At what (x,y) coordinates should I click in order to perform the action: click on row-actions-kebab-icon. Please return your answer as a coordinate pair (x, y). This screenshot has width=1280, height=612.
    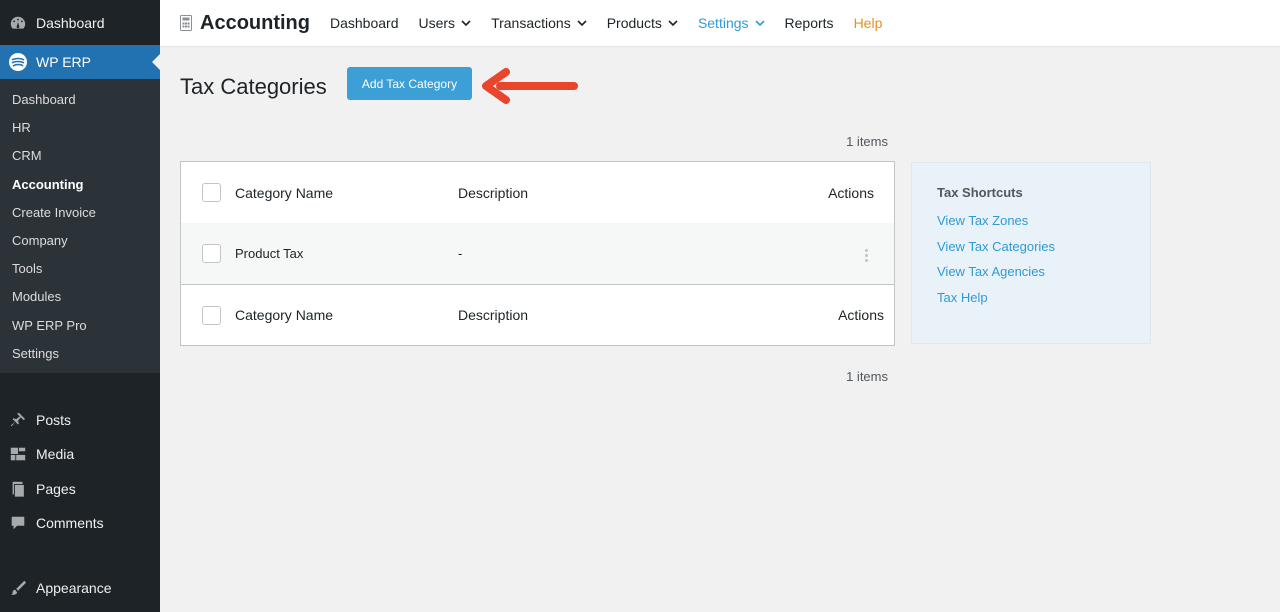
    Looking at the image, I should click on (866, 255).